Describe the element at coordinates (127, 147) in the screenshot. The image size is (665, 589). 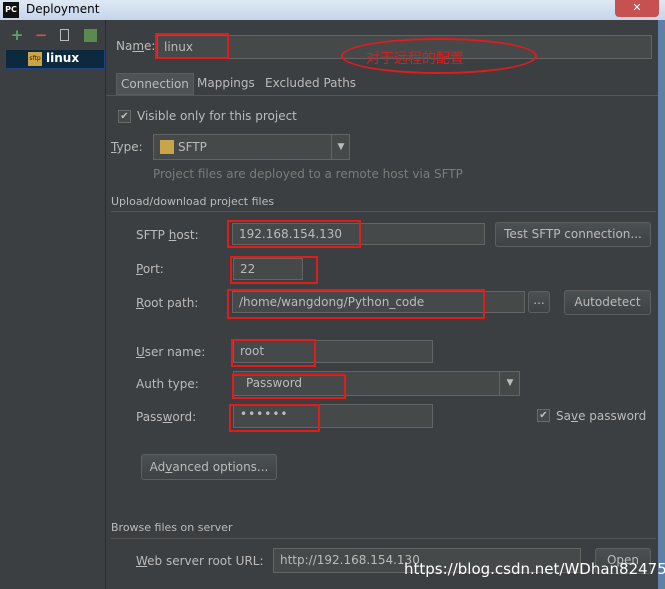
I see `type-label: Type:` at that location.